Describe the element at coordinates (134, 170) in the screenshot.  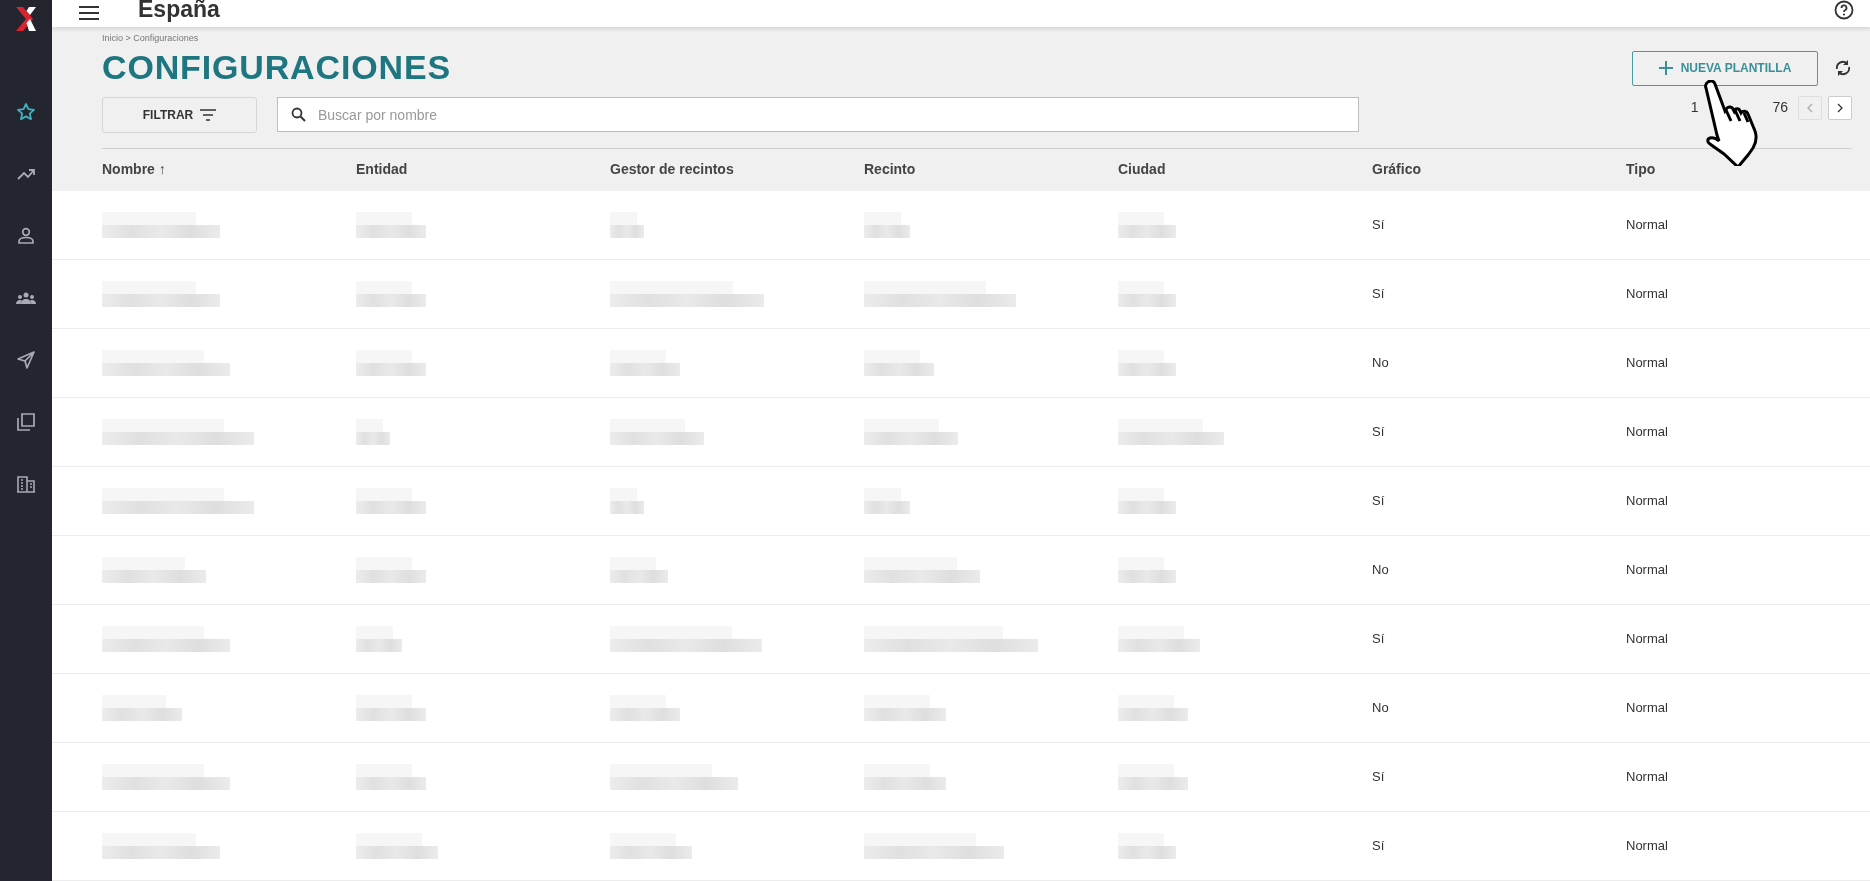
I see `column-header: Nombre ↑` at that location.